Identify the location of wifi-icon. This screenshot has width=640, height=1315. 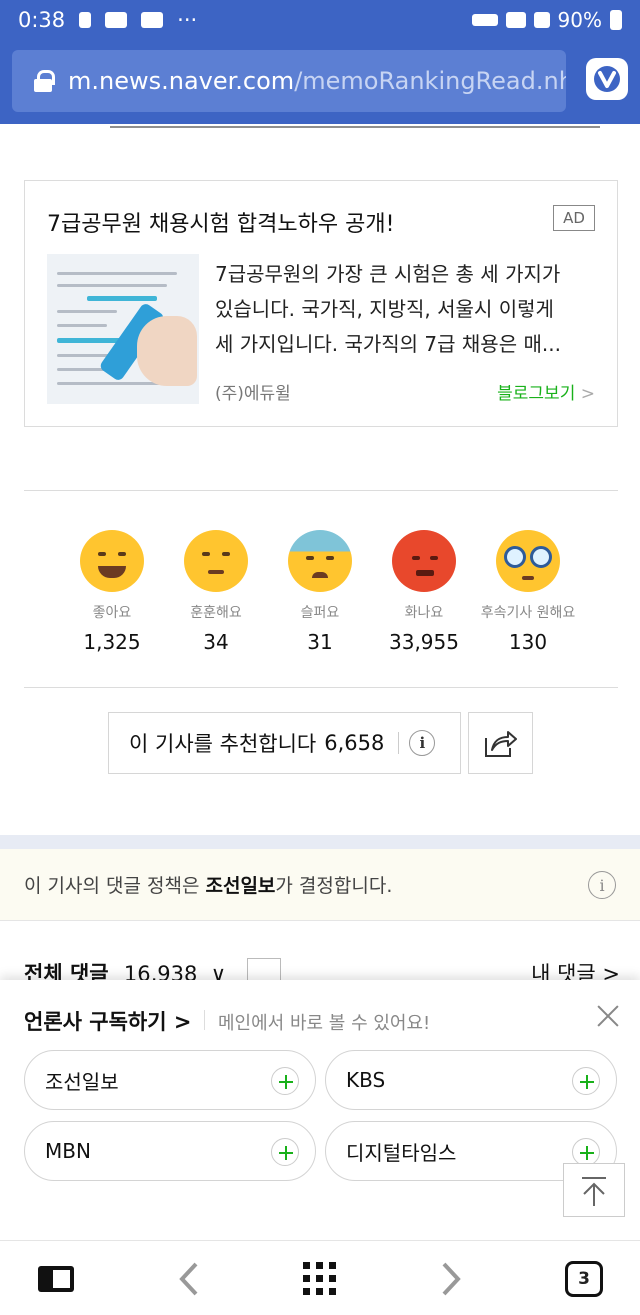
(515, 20).